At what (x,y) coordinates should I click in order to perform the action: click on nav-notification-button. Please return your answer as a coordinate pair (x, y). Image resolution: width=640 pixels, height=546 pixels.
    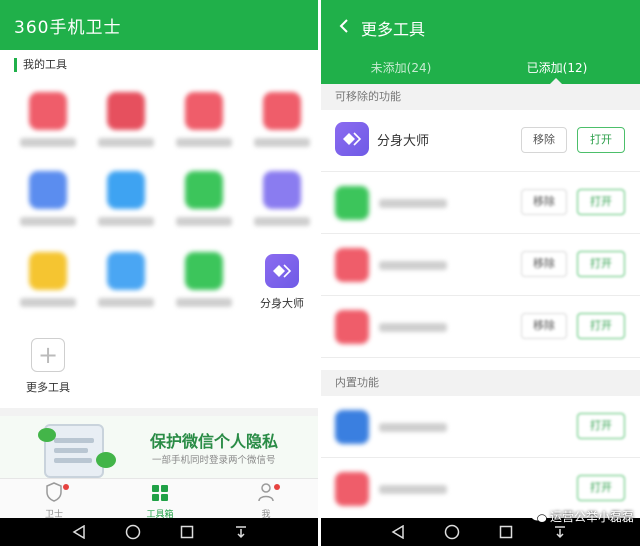
    Looking at the image, I should click on (241, 532).